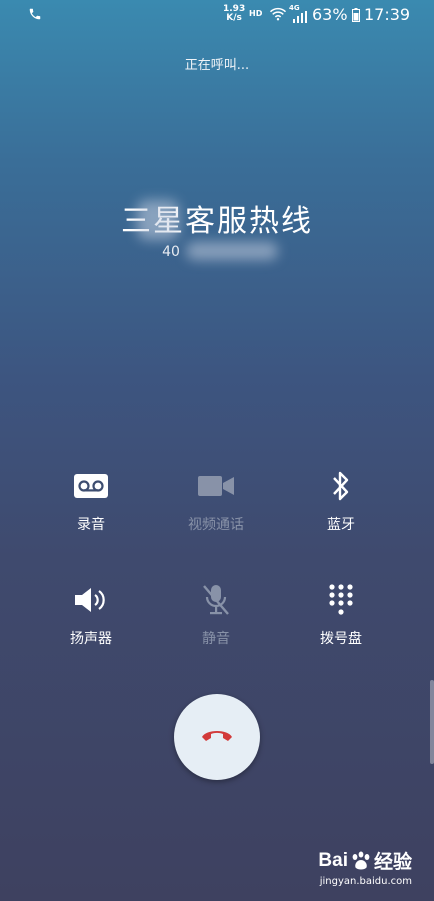 The width and height of the screenshot is (434, 901). What do you see at coordinates (300, 17) in the screenshot?
I see `signal-bars-icon` at bounding box center [300, 17].